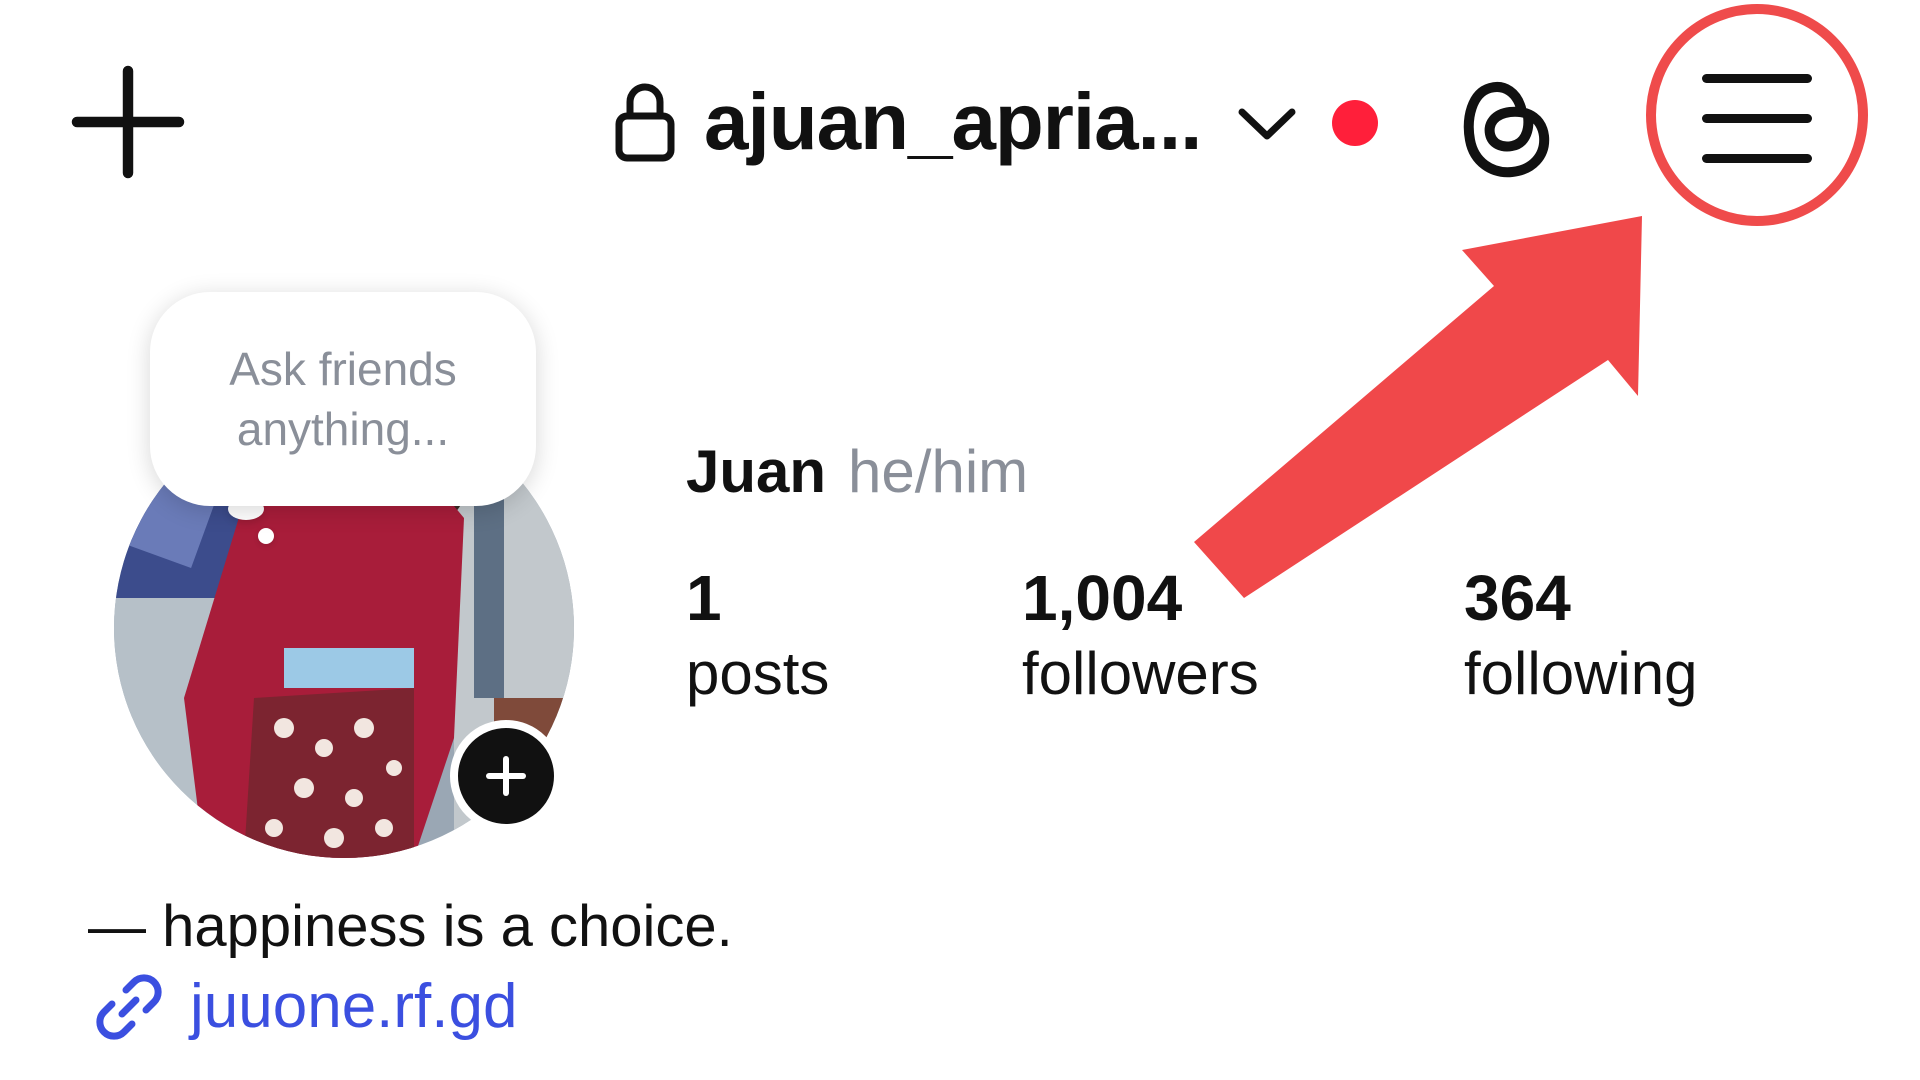 This screenshot has width=1920, height=1080. Describe the element at coordinates (1757, 115) in the screenshot. I see `highlight-circle` at that location.